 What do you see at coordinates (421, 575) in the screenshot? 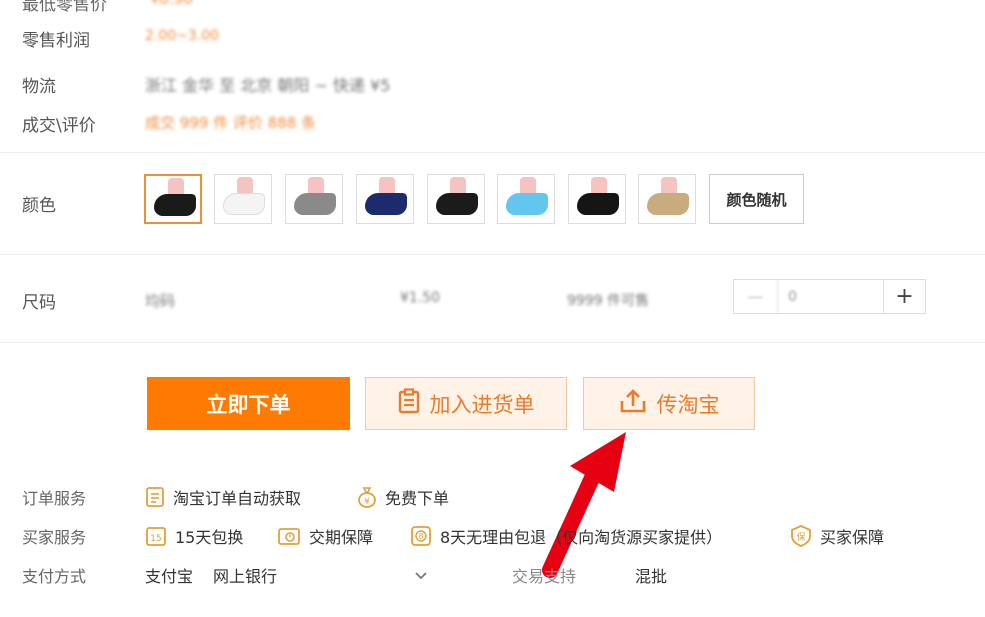
I see `chevron-down-icon` at bounding box center [421, 575].